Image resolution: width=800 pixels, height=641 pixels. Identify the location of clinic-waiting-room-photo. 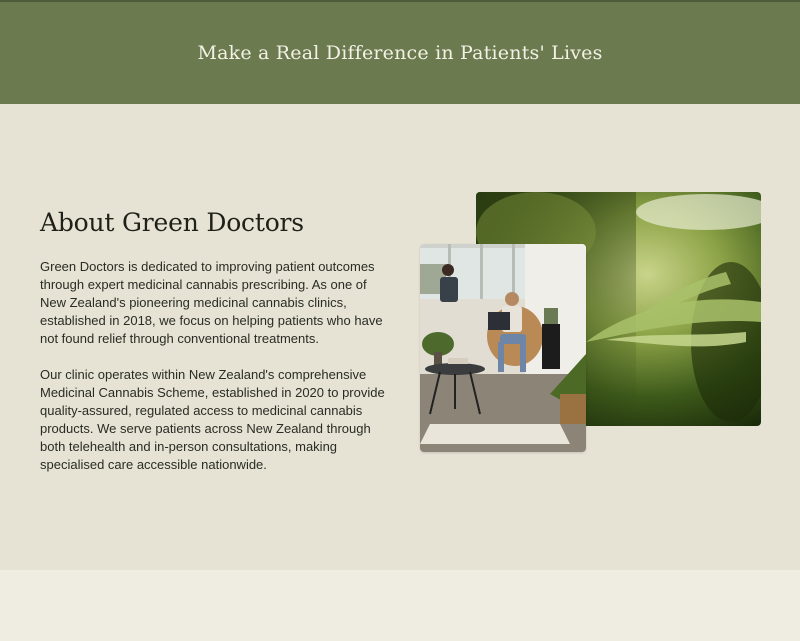
(503, 348).